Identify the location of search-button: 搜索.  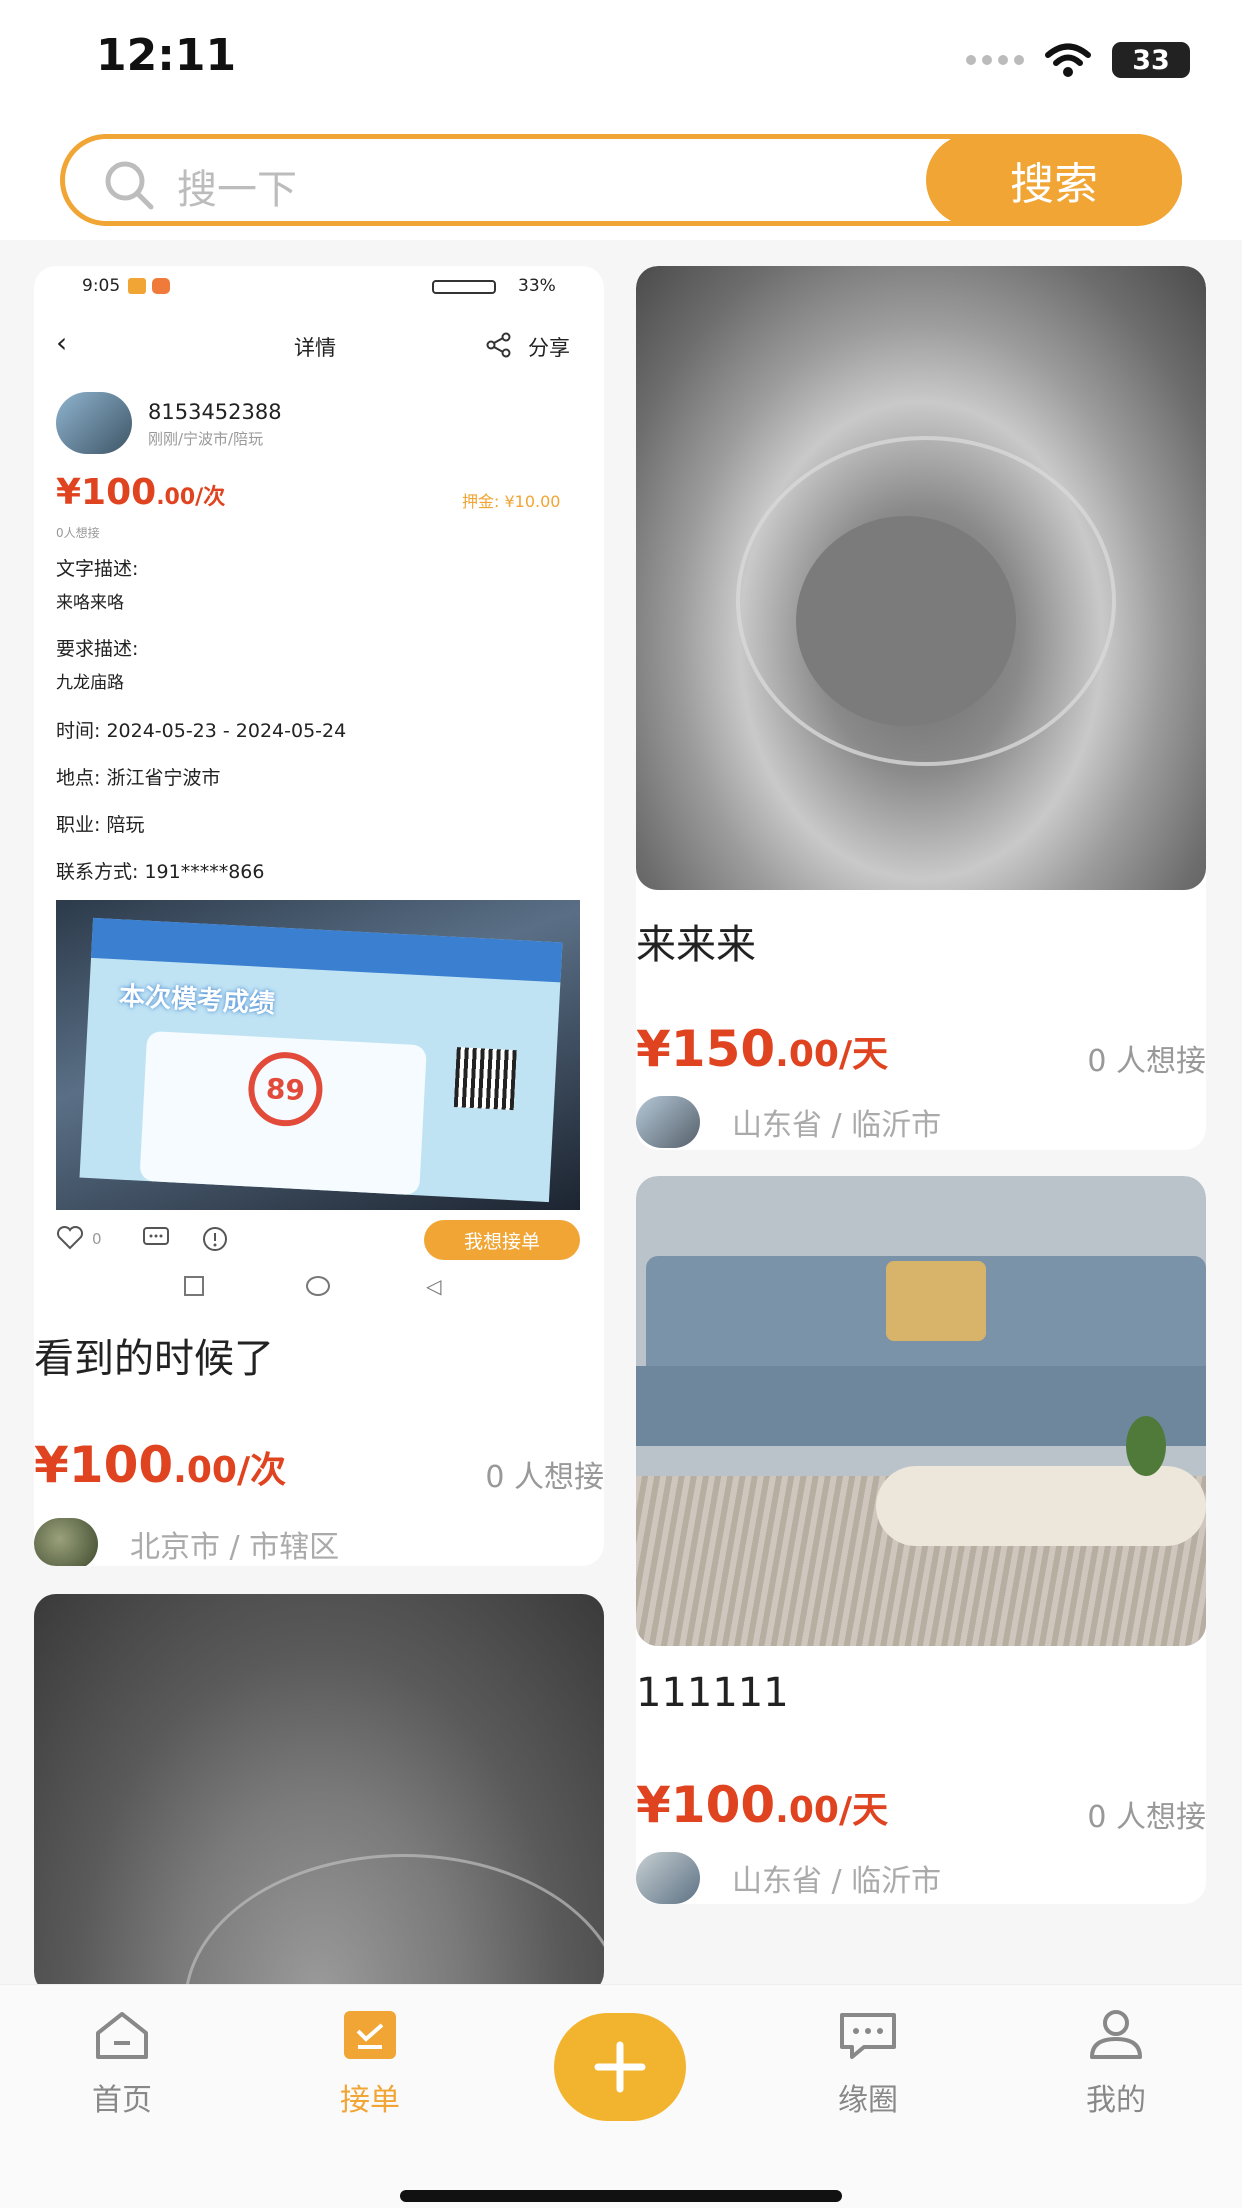
(1054, 180).